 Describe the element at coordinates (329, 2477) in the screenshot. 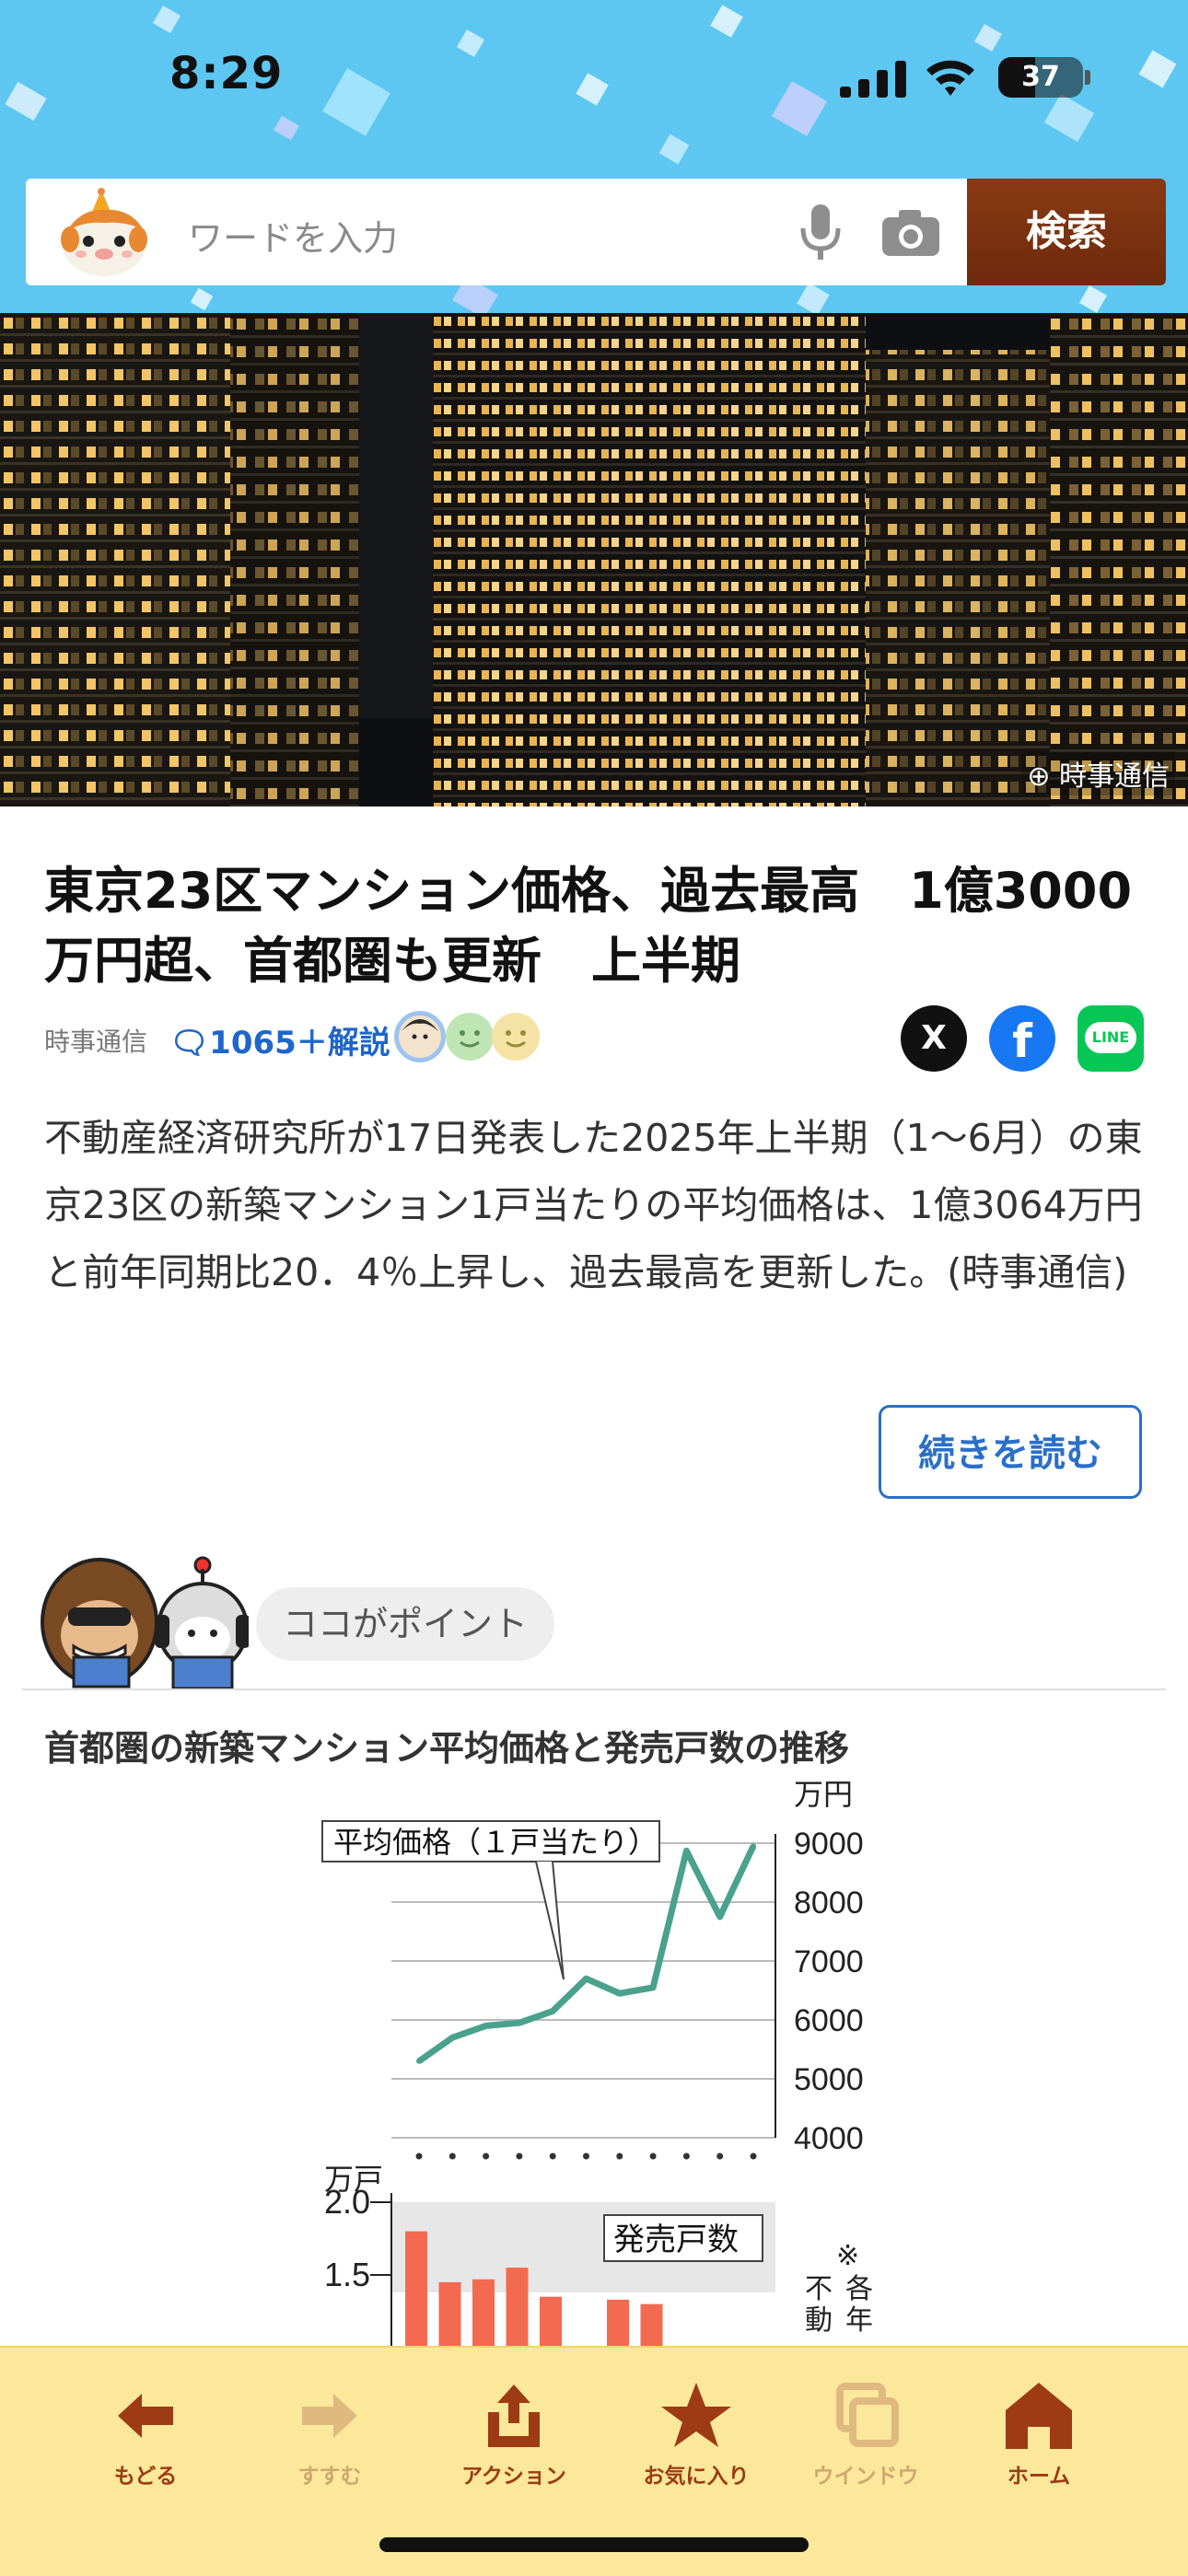

I see `nav-forward-label: すすむ` at that location.